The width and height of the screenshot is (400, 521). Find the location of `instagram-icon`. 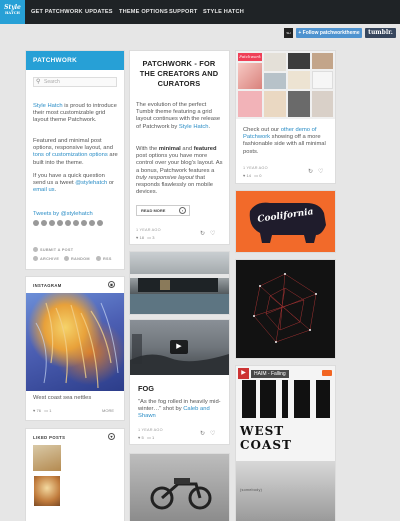

instagram-icon is located at coordinates (52, 223).